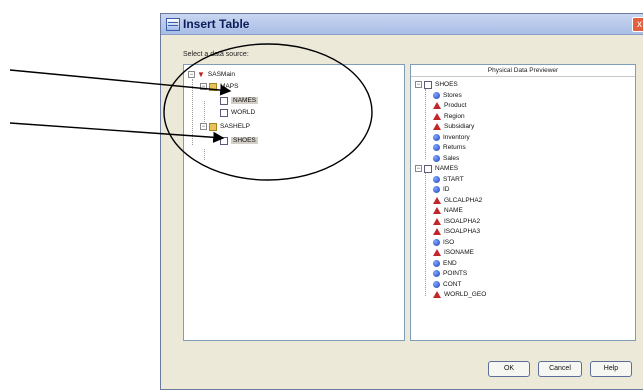 This screenshot has width=643, height=390. I want to click on highlight-ellipse, so click(268, 112).